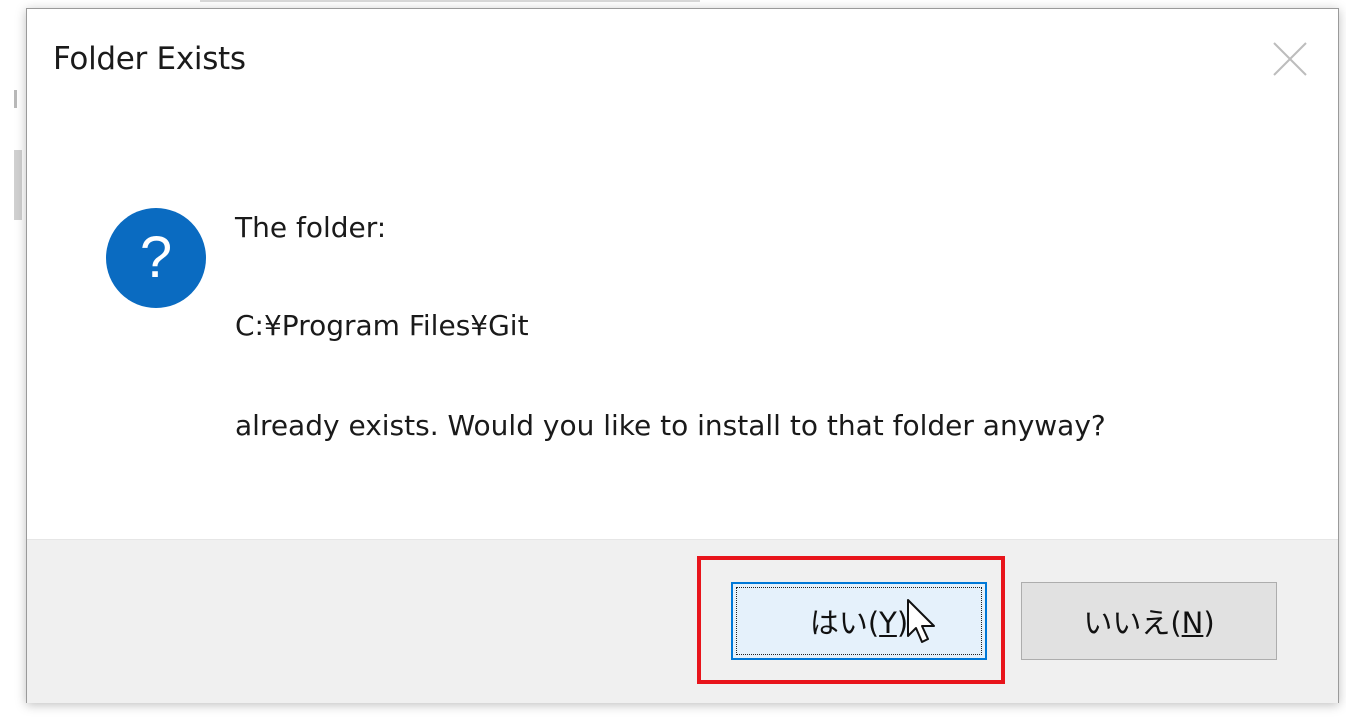  What do you see at coordinates (149, 59) in the screenshot?
I see `dialog-title: Folder Exists` at bounding box center [149, 59].